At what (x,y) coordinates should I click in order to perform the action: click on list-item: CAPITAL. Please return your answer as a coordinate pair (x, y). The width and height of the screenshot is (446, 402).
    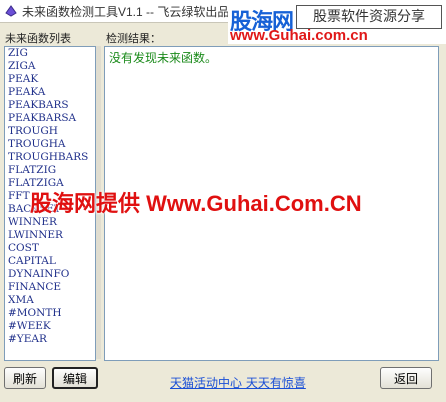
    Looking at the image, I should click on (50, 261).